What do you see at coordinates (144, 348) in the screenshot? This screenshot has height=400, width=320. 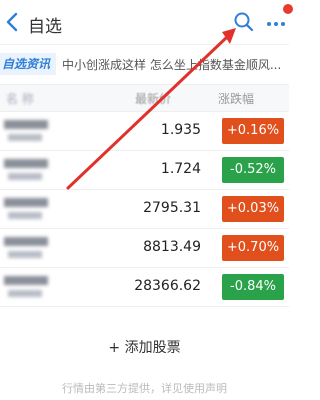 I see `add-stock-button: + 添加股票` at bounding box center [144, 348].